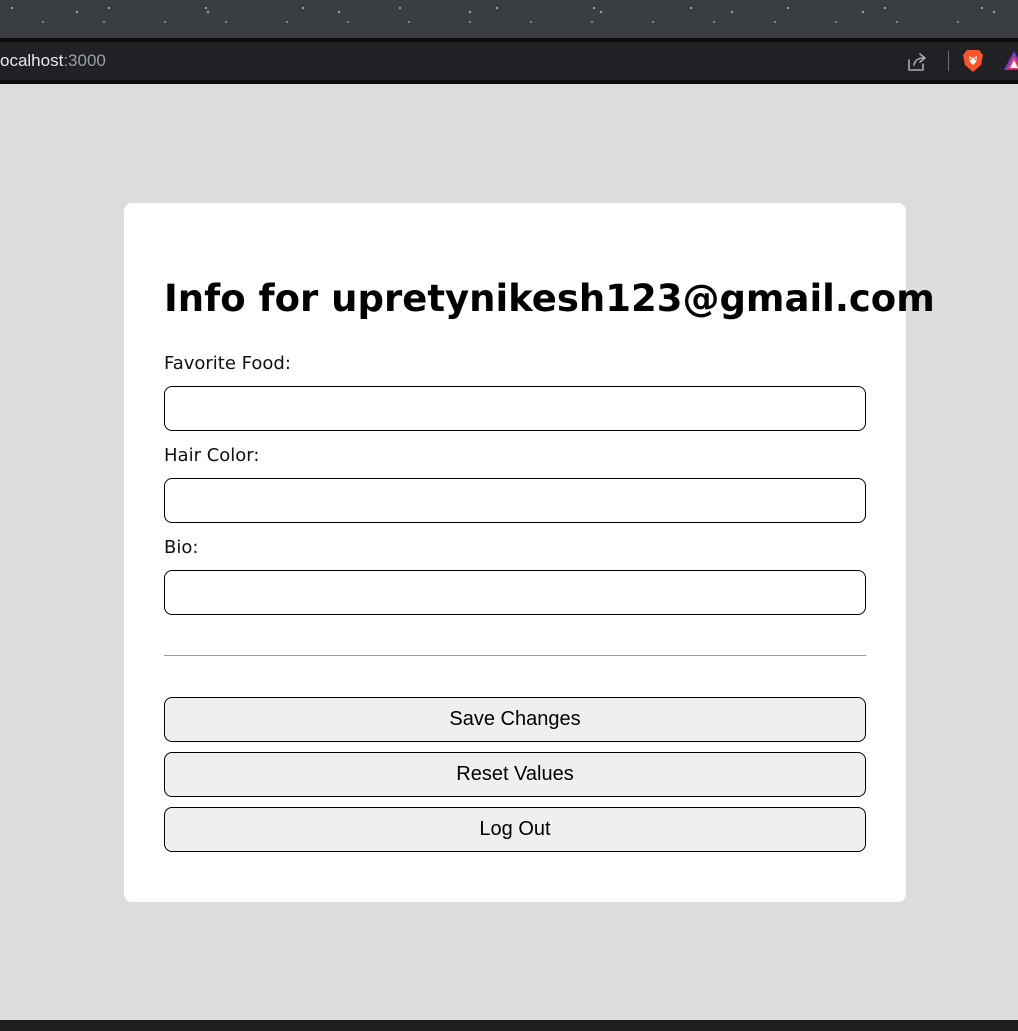  I want to click on favorite-food-input, so click(515, 408).